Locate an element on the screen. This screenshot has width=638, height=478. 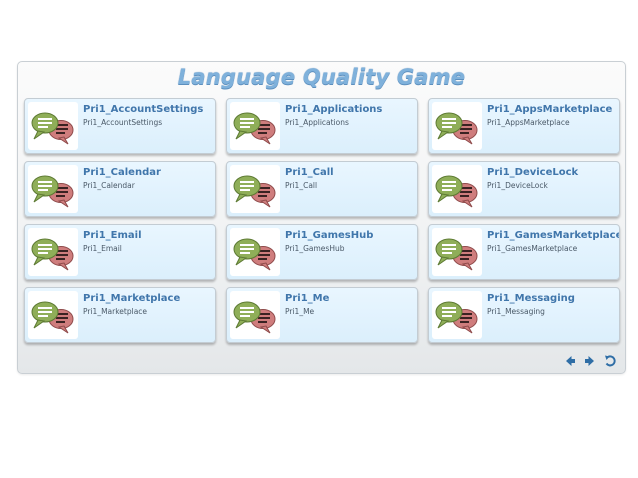
return-button is located at coordinates (610, 360).